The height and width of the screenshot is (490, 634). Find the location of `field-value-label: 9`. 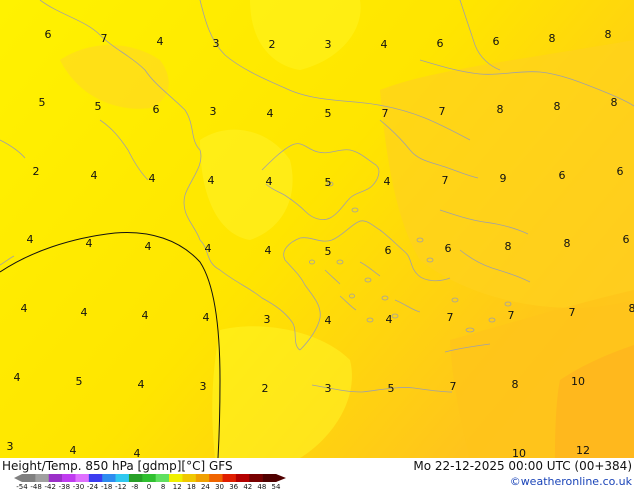

field-value-label: 9 is located at coordinates (503, 178).